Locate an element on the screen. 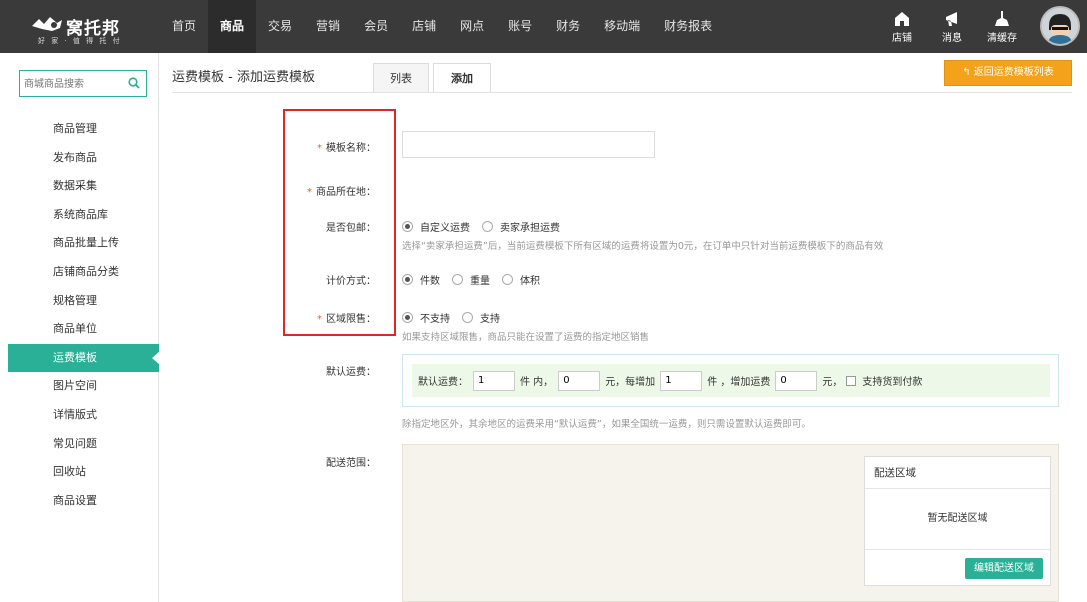 Image resolution: width=1087 pixels, height=602 pixels. back-arrow-icon: ↰ is located at coordinates (966, 72).